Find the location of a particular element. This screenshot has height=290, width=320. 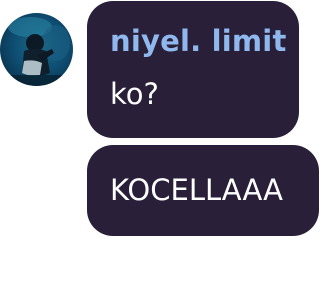

avatar-photo-icon is located at coordinates (36, 51).